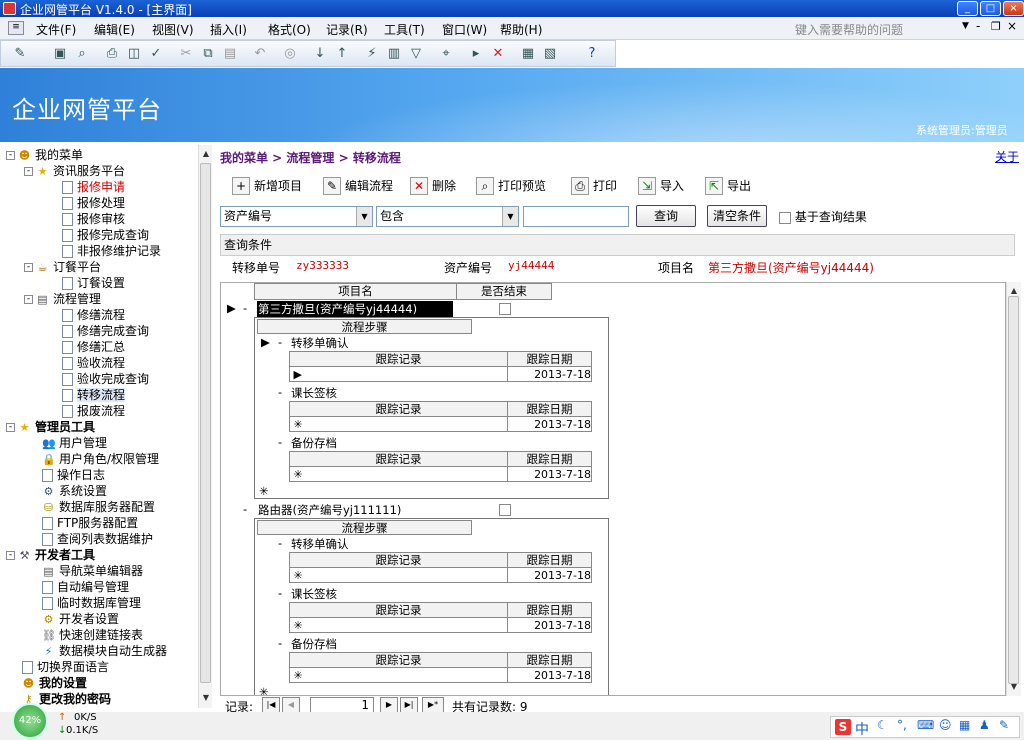  What do you see at coordinates (93, 411) in the screenshot?
I see `tree-item: 报废流程` at bounding box center [93, 411].